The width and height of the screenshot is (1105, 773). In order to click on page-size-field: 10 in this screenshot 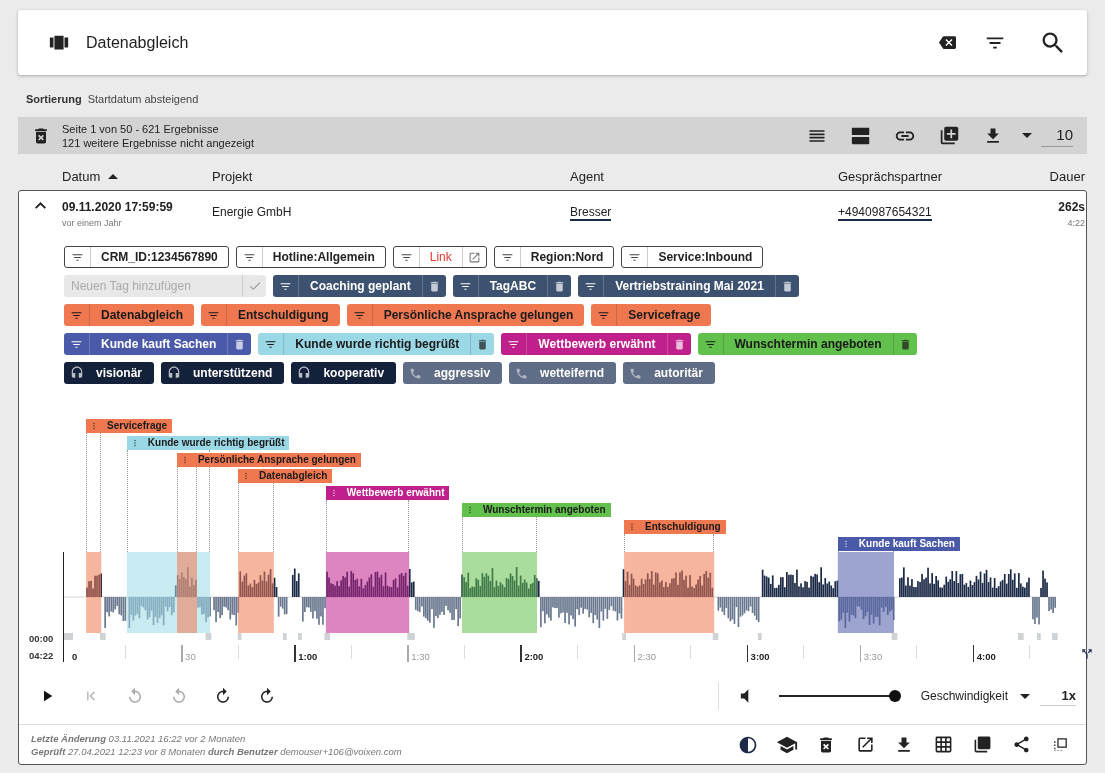, I will do `click(1057, 135)`.